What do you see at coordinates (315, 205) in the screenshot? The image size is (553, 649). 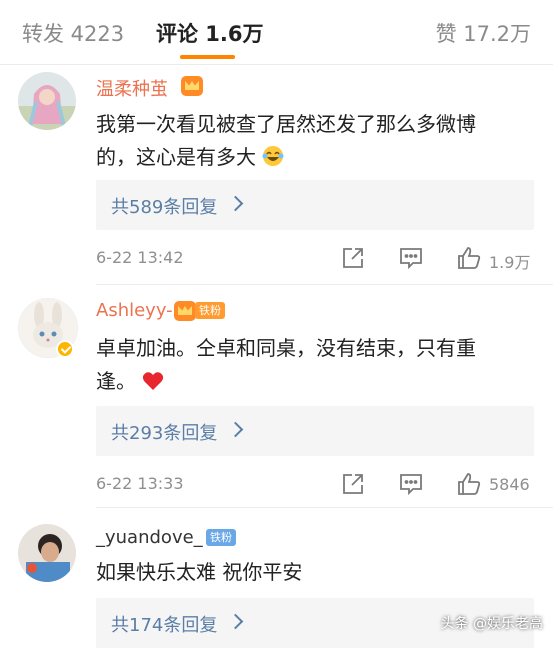 I see `view-replies-button: 共589条回复` at bounding box center [315, 205].